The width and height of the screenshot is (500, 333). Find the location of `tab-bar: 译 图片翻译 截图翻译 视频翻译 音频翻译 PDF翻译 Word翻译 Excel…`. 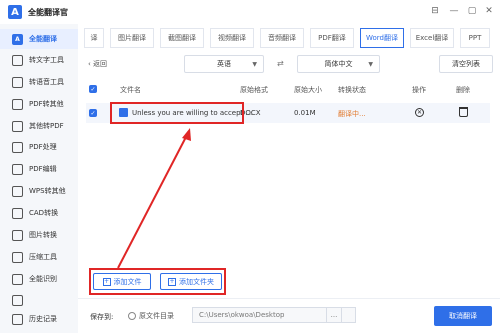

tab-bar: 译 图片翻译 截图翻译 视频翻译 音频翻译 PDF翻译 Word翻译 Excel… is located at coordinates (292, 38).